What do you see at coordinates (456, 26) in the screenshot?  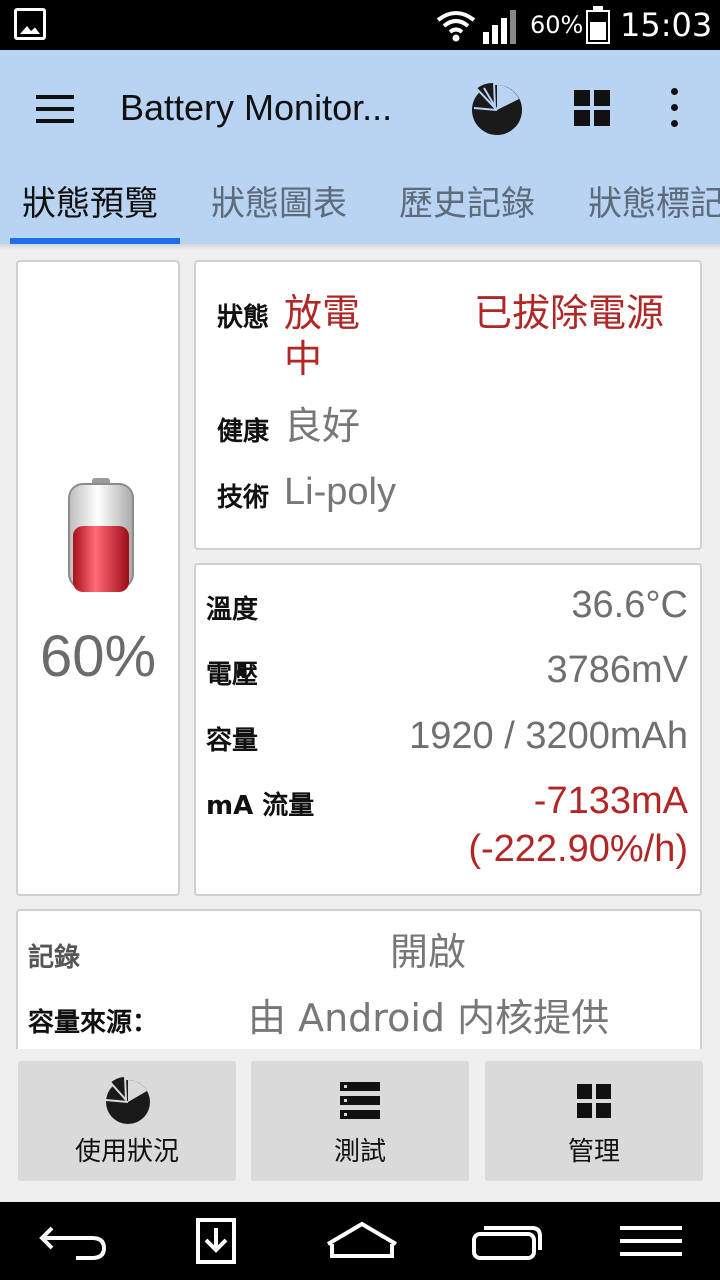 I see `wifi-icon` at bounding box center [456, 26].